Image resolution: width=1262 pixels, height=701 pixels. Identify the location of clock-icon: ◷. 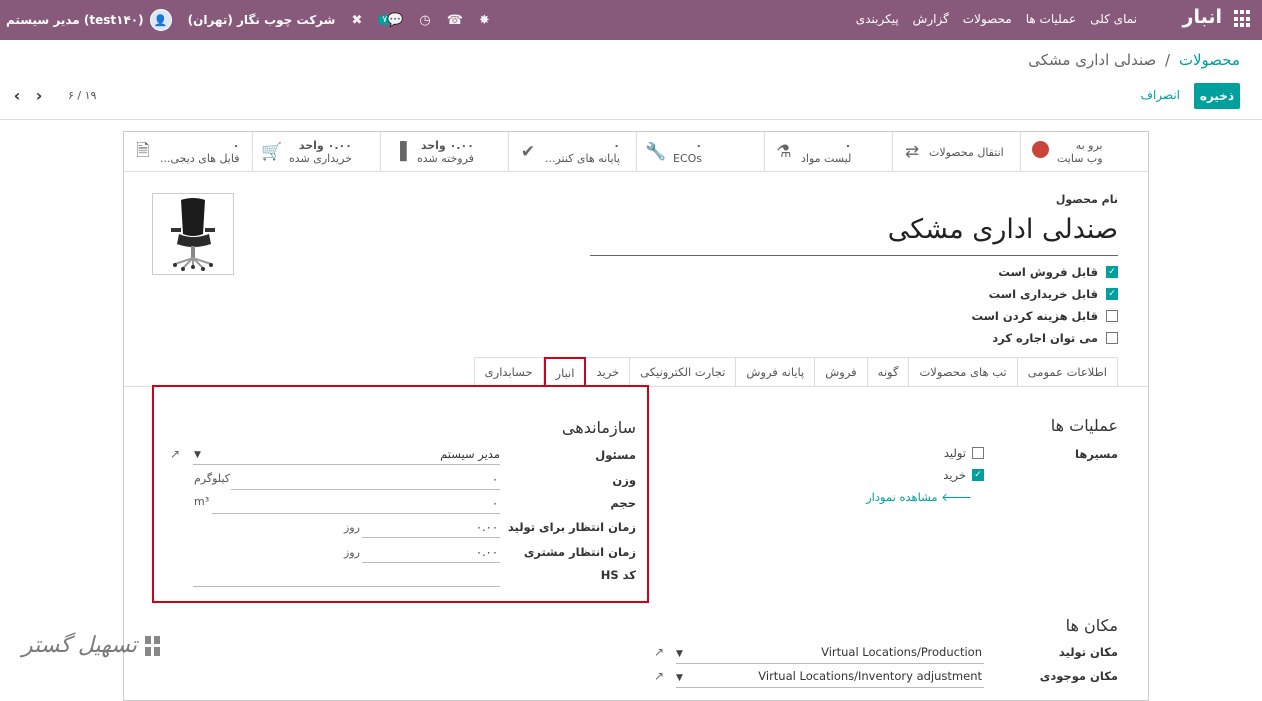
(424, 20).